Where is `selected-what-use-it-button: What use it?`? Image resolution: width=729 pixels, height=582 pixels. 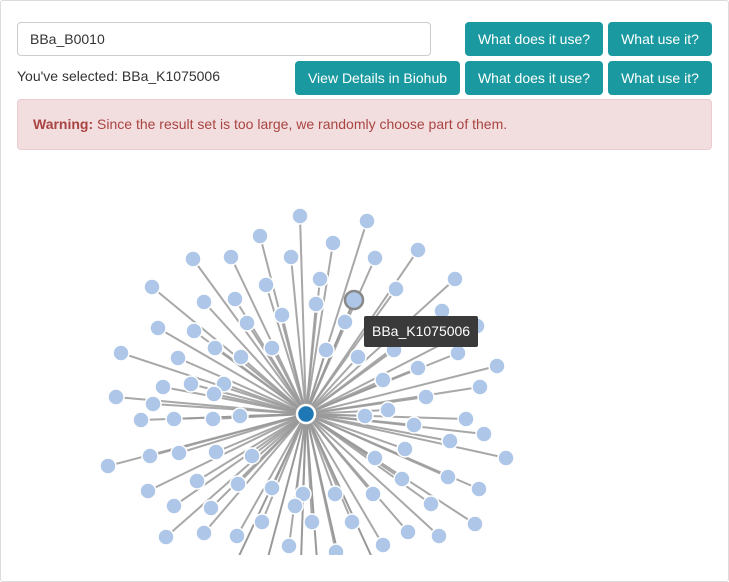
selected-what-use-it-button: What use it? is located at coordinates (660, 78).